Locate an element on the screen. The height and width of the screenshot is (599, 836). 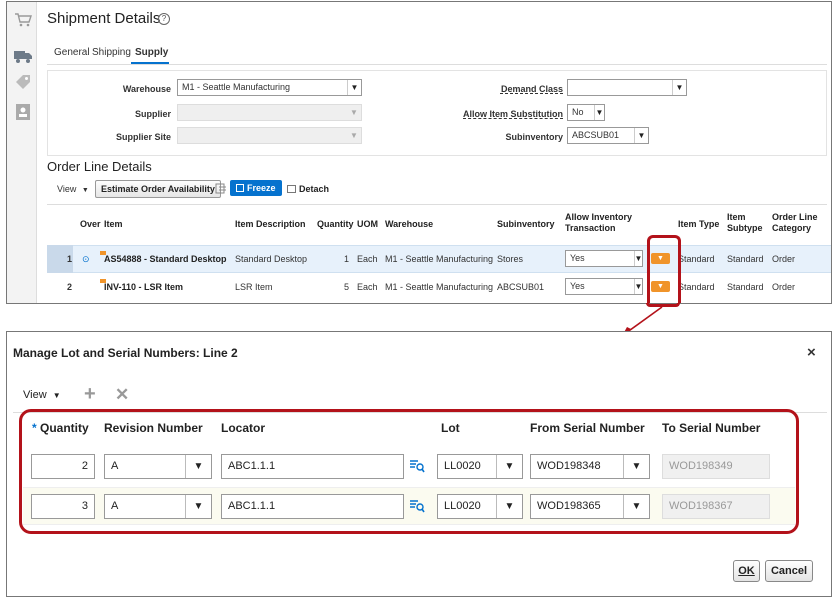
warehouse-select: M1 - Seattle Manufacturing ▼ is located at coordinates (269, 87).